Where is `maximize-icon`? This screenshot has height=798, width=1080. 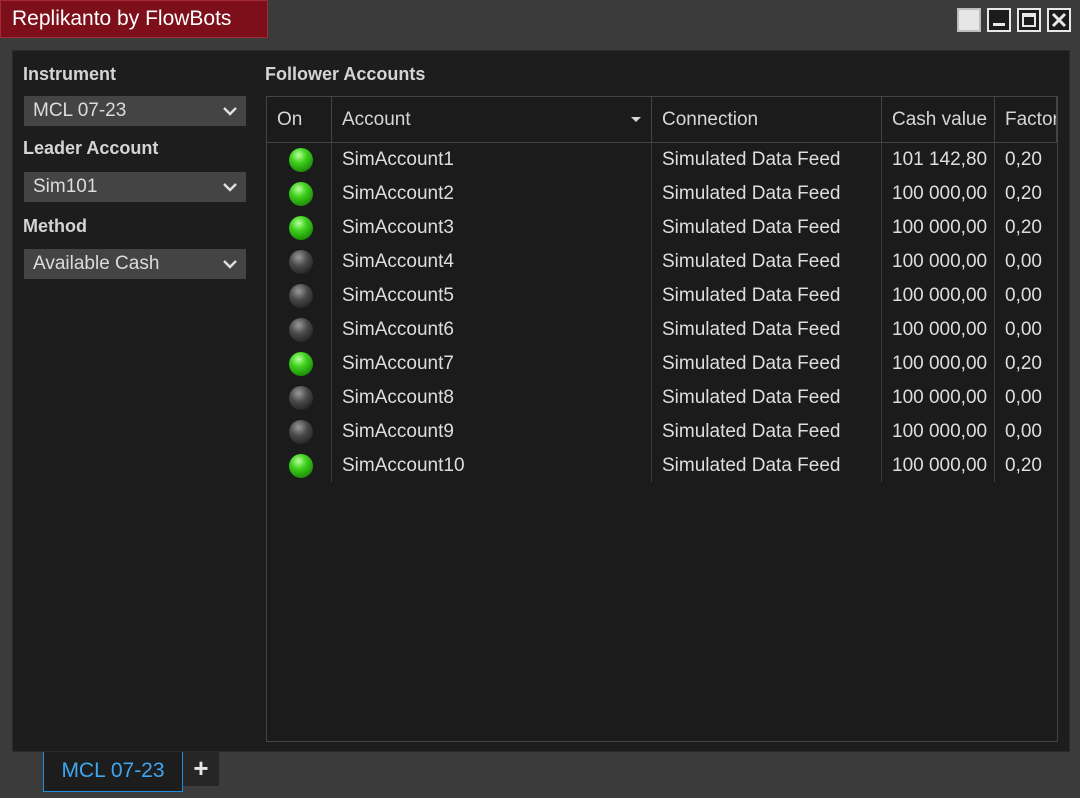 maximize-icon is located at coordinates (1029, 20).